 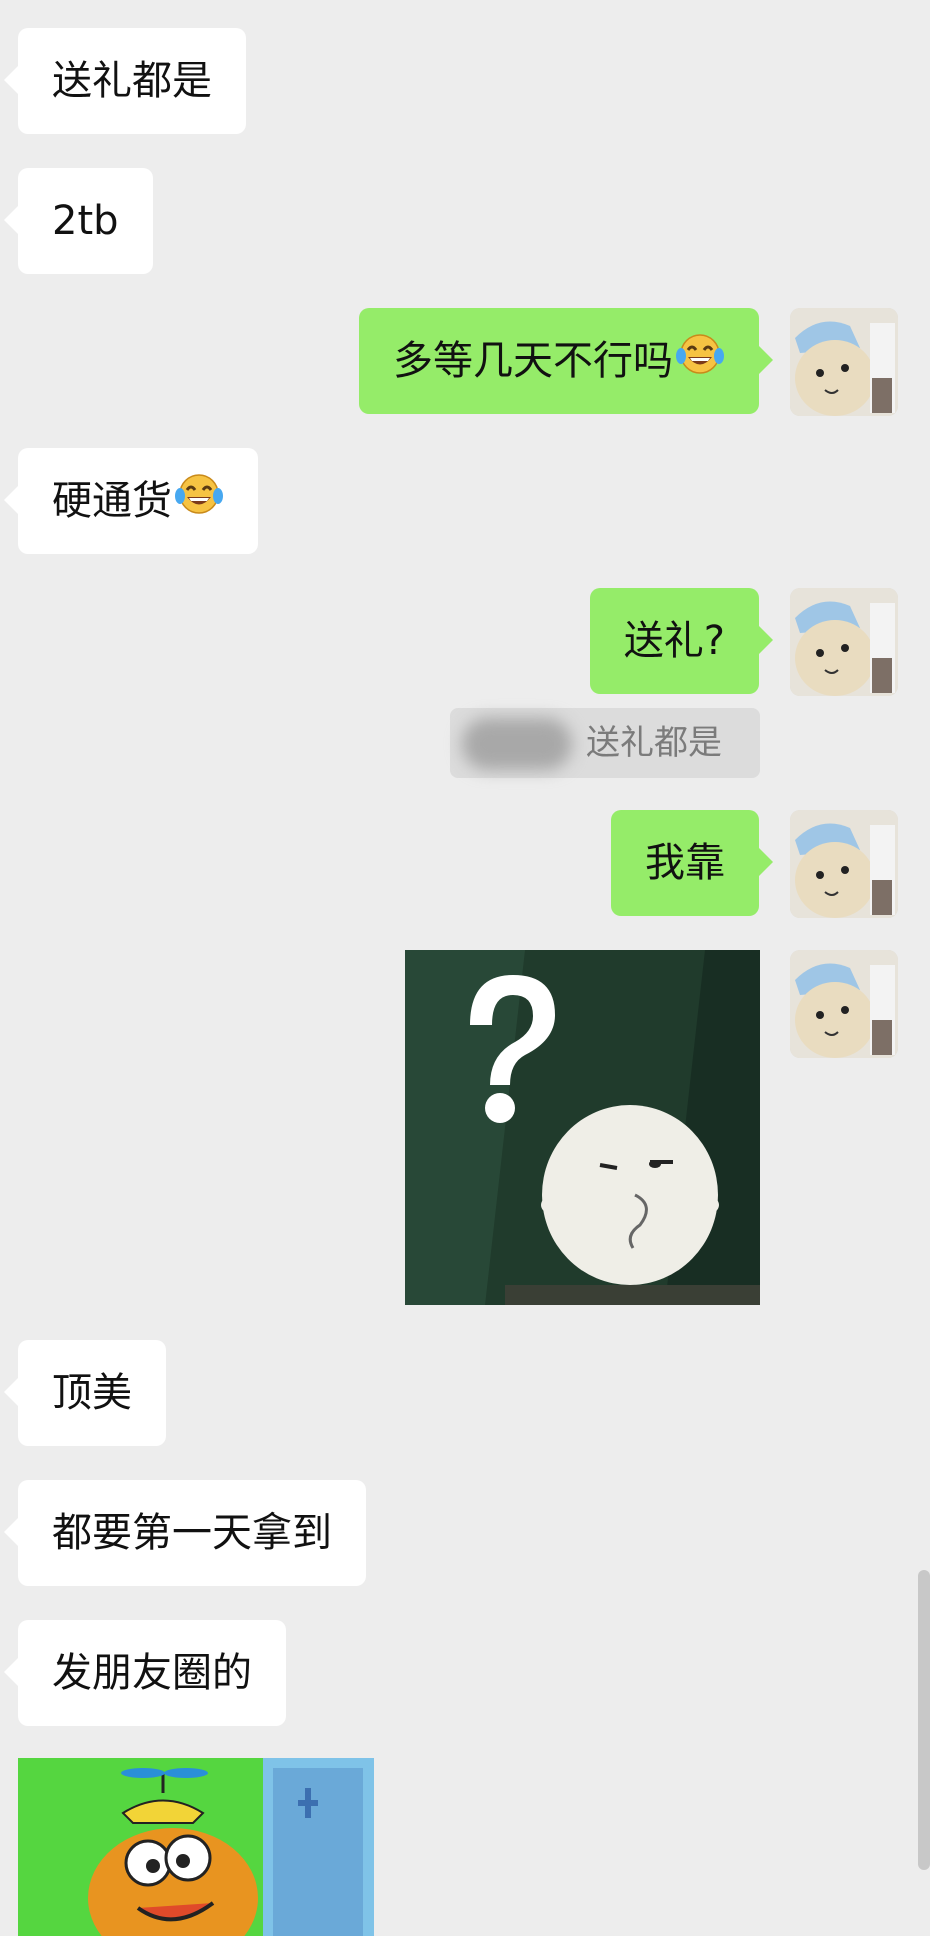 I want to click on message-text: 我靠, so click(x=685, y=863).